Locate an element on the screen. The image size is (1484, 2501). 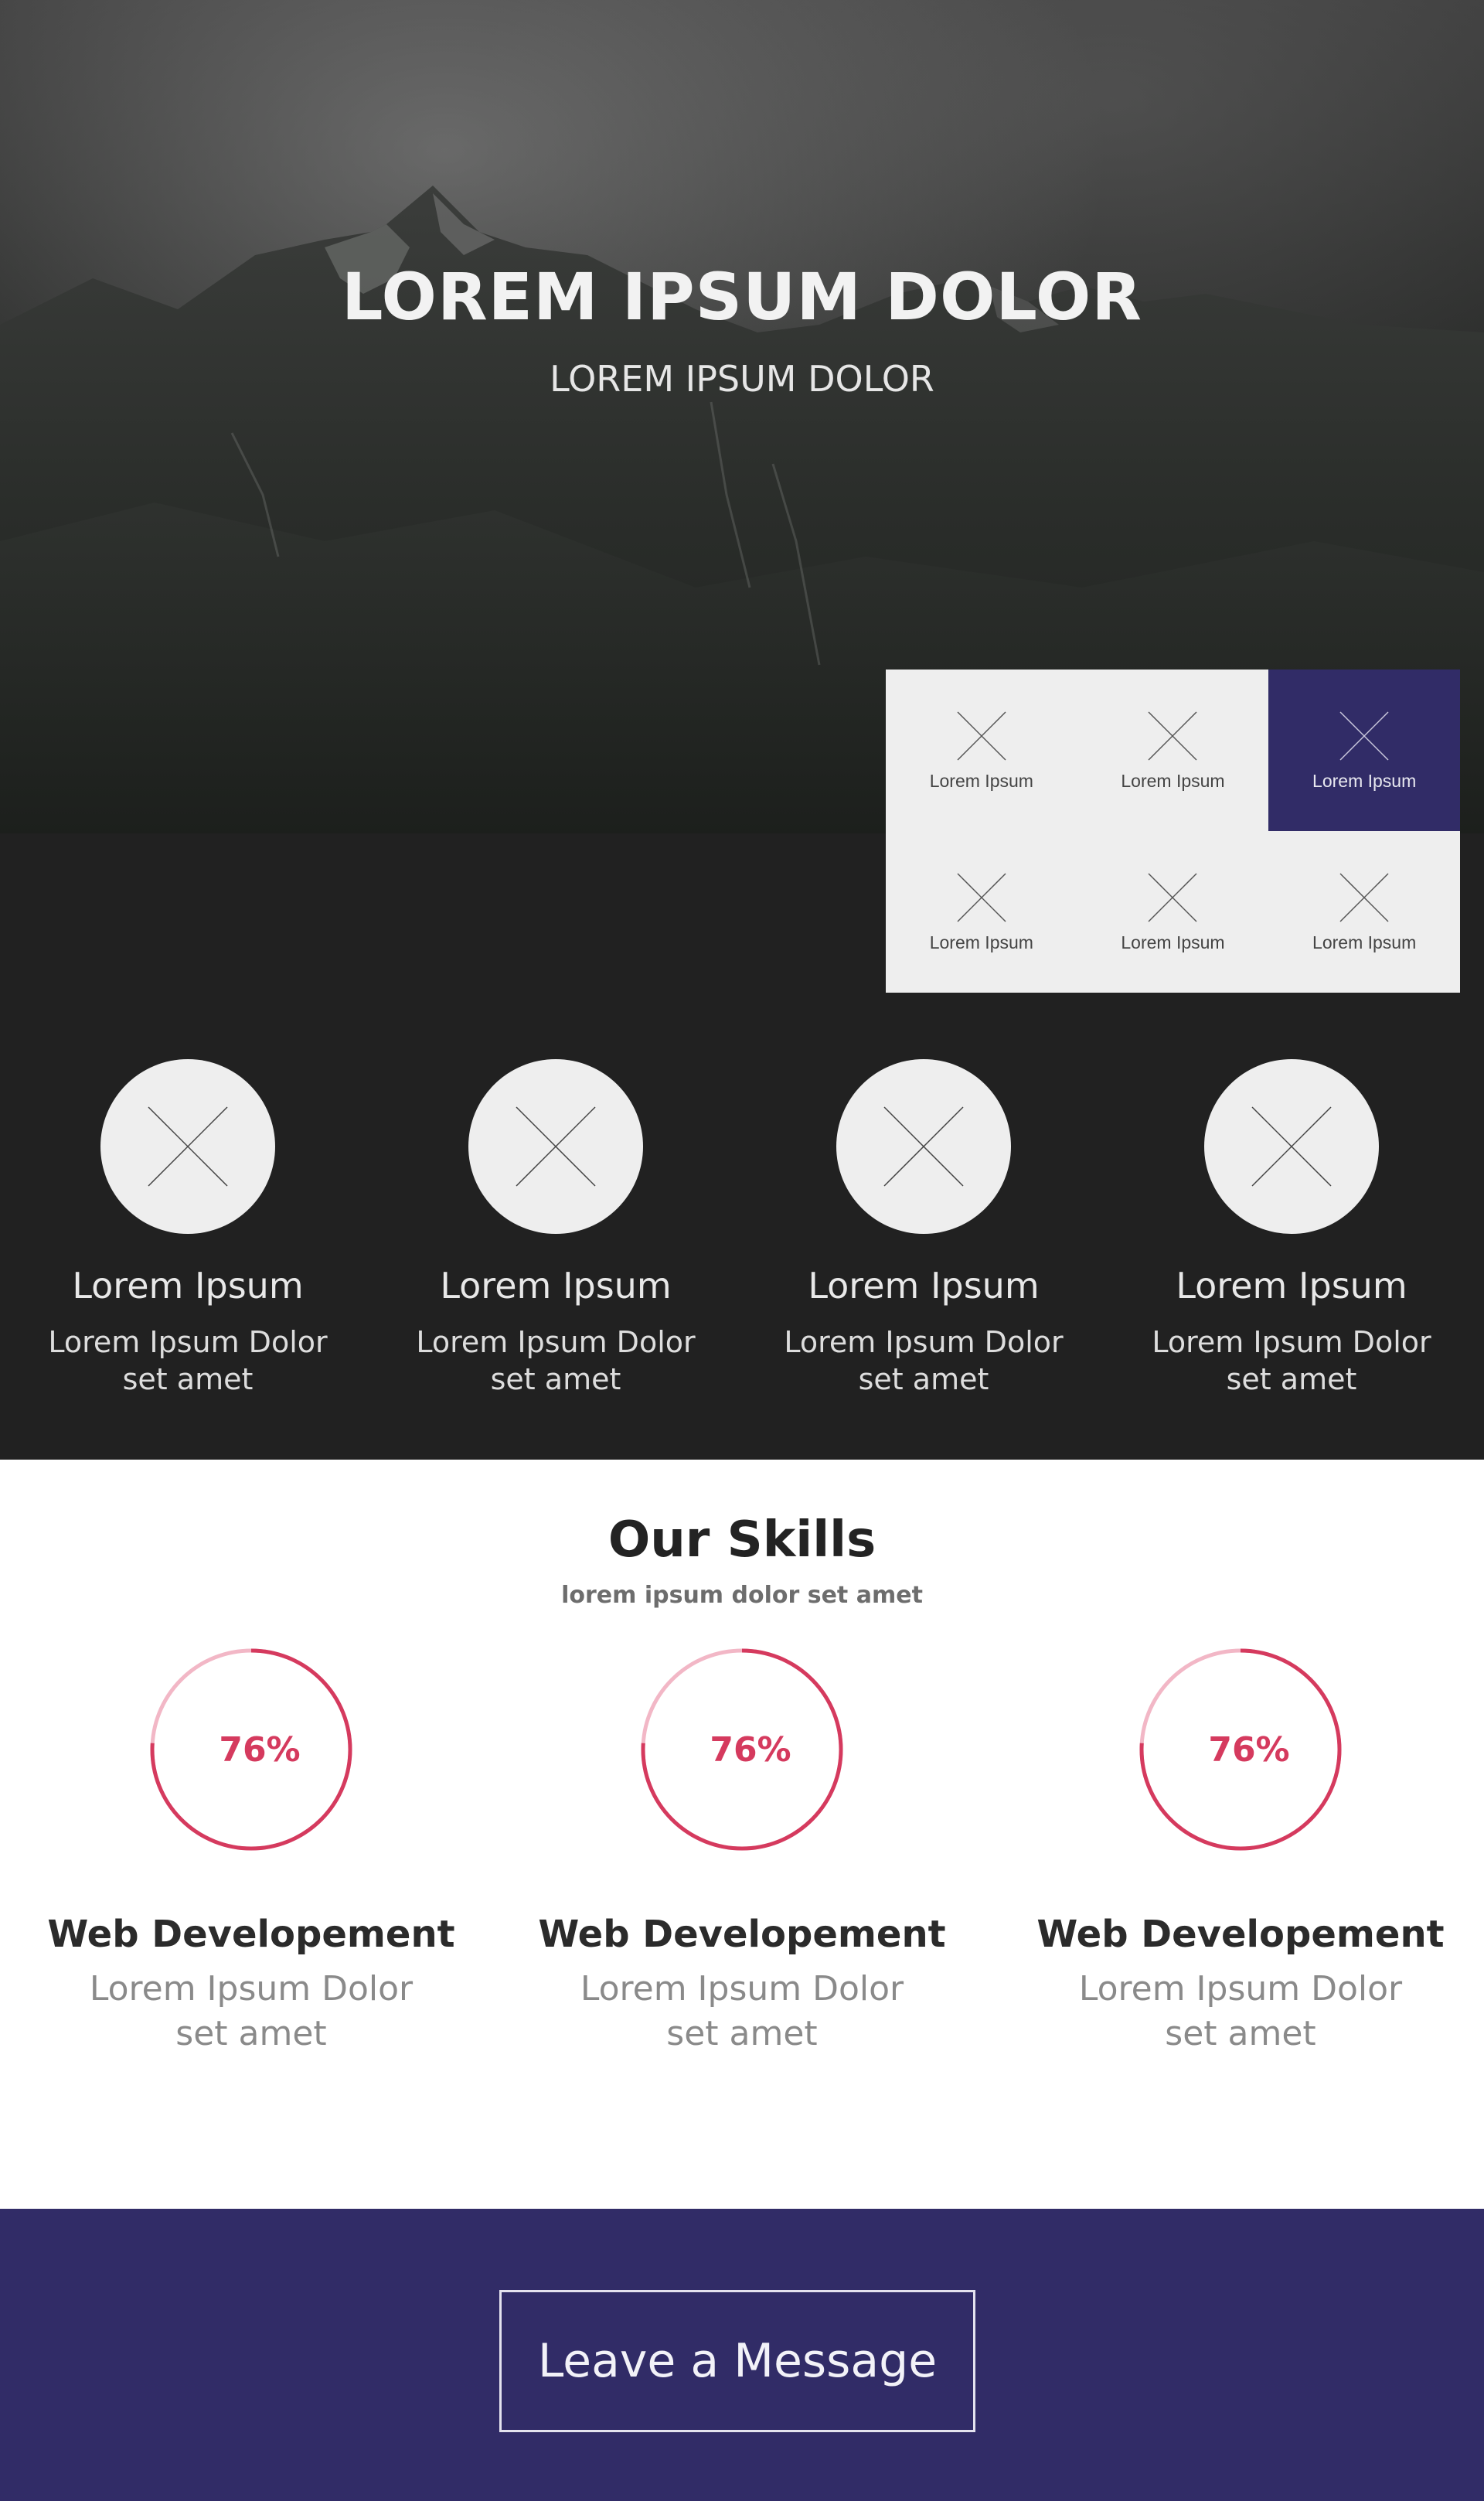
hero-title: LOREM IPSUM DOLOR is located at coordinates (742, 297).